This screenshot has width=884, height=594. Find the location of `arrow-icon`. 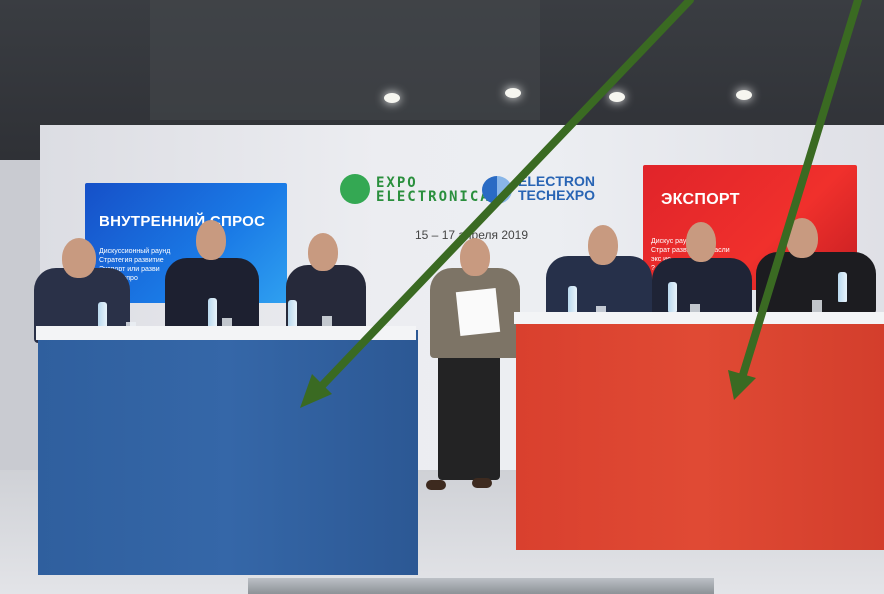

arrow-icon is located at coordinates (795, 200).